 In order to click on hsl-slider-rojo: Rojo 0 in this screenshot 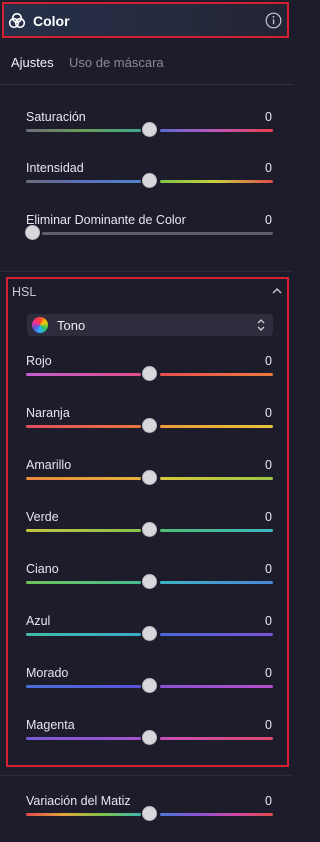, I will do `click(146, 378)`.